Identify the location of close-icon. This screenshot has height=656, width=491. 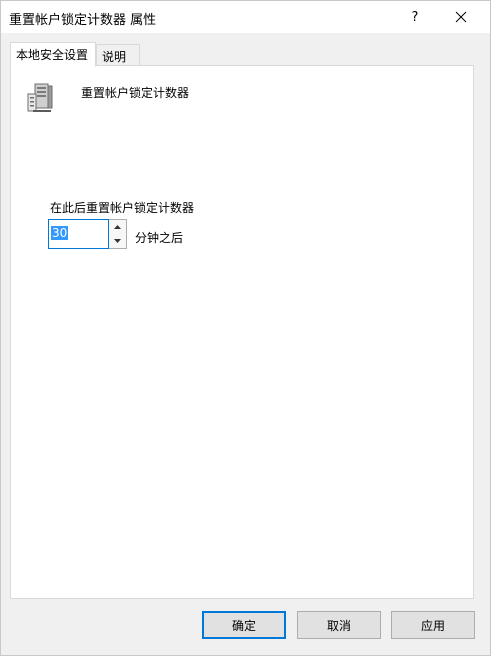
(461, 17).